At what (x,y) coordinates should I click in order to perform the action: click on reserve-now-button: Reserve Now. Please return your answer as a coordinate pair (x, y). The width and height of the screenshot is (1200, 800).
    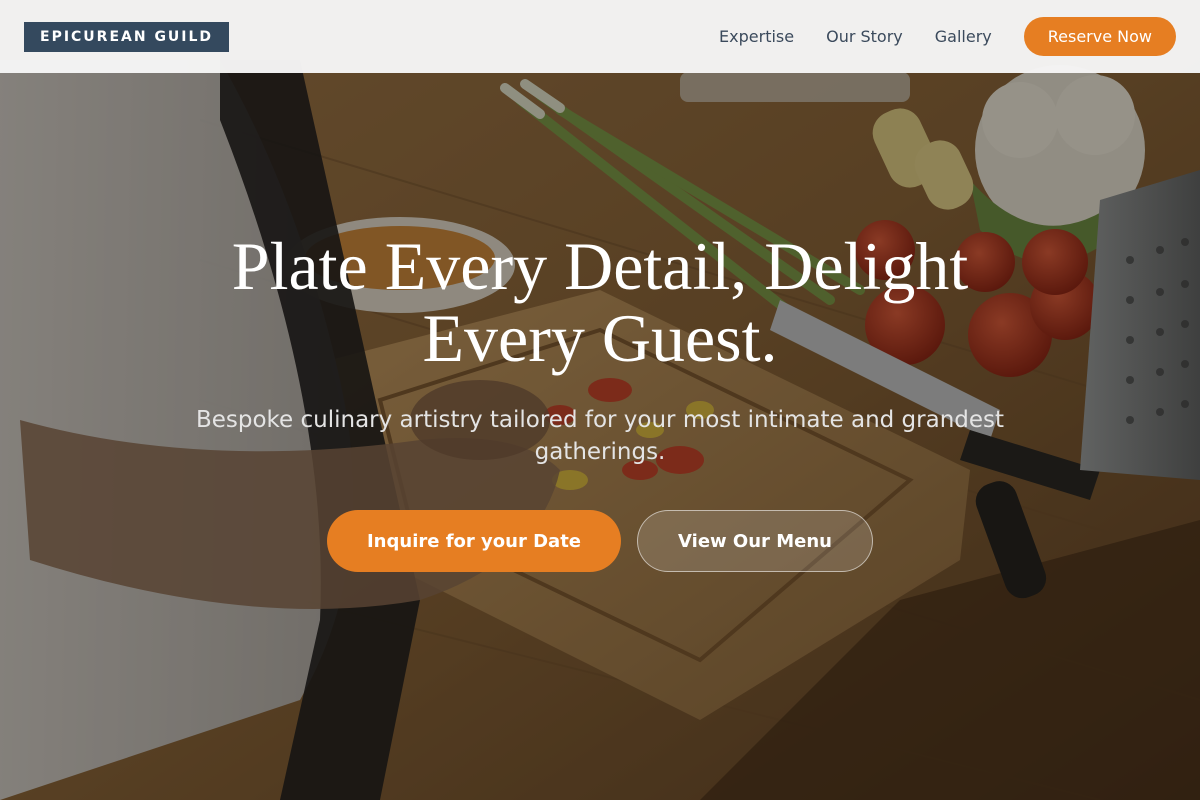
    Looking at the image, I should click on (1099, 36).